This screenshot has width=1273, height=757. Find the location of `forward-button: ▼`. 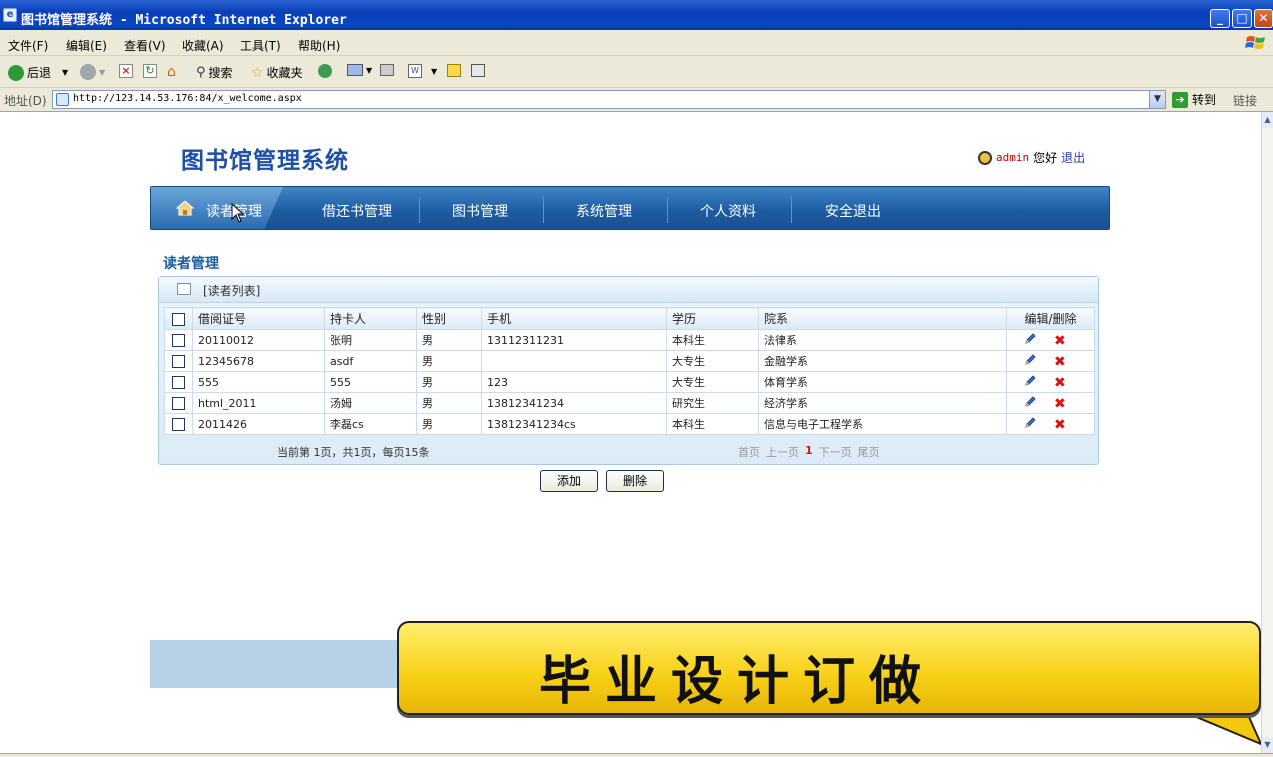

forward-button: ▼ is located at coordinates (92, 72).